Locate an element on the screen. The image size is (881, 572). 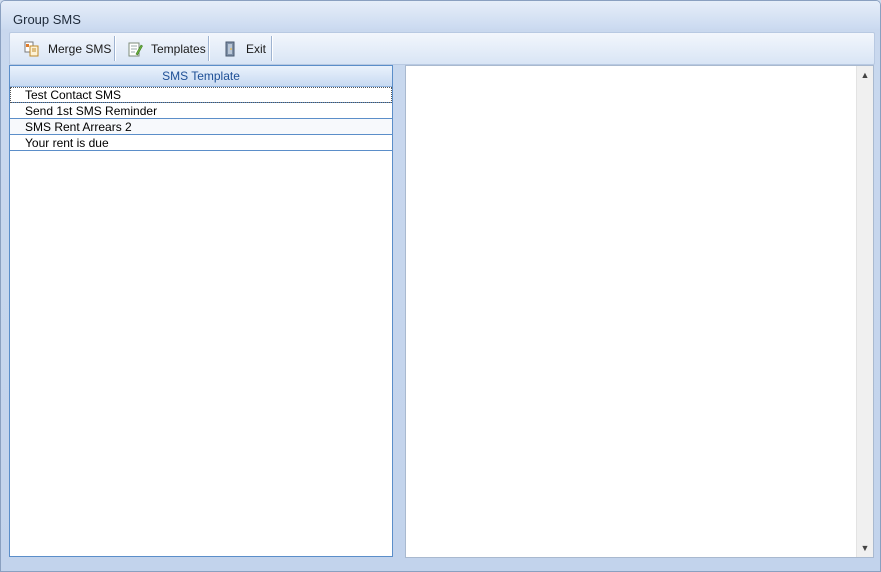
table-row: SMS Rent Arrears 2 is located at coordinates (201, 127).